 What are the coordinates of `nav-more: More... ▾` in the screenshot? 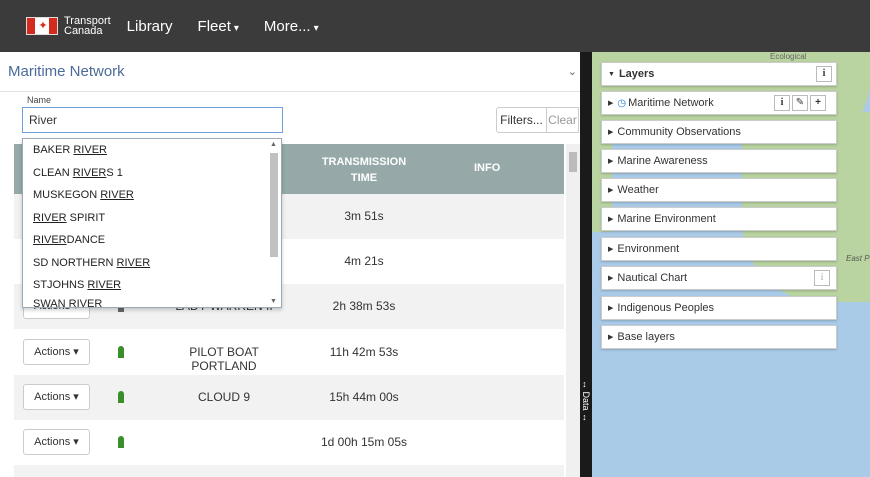 It's located at (291, 26).